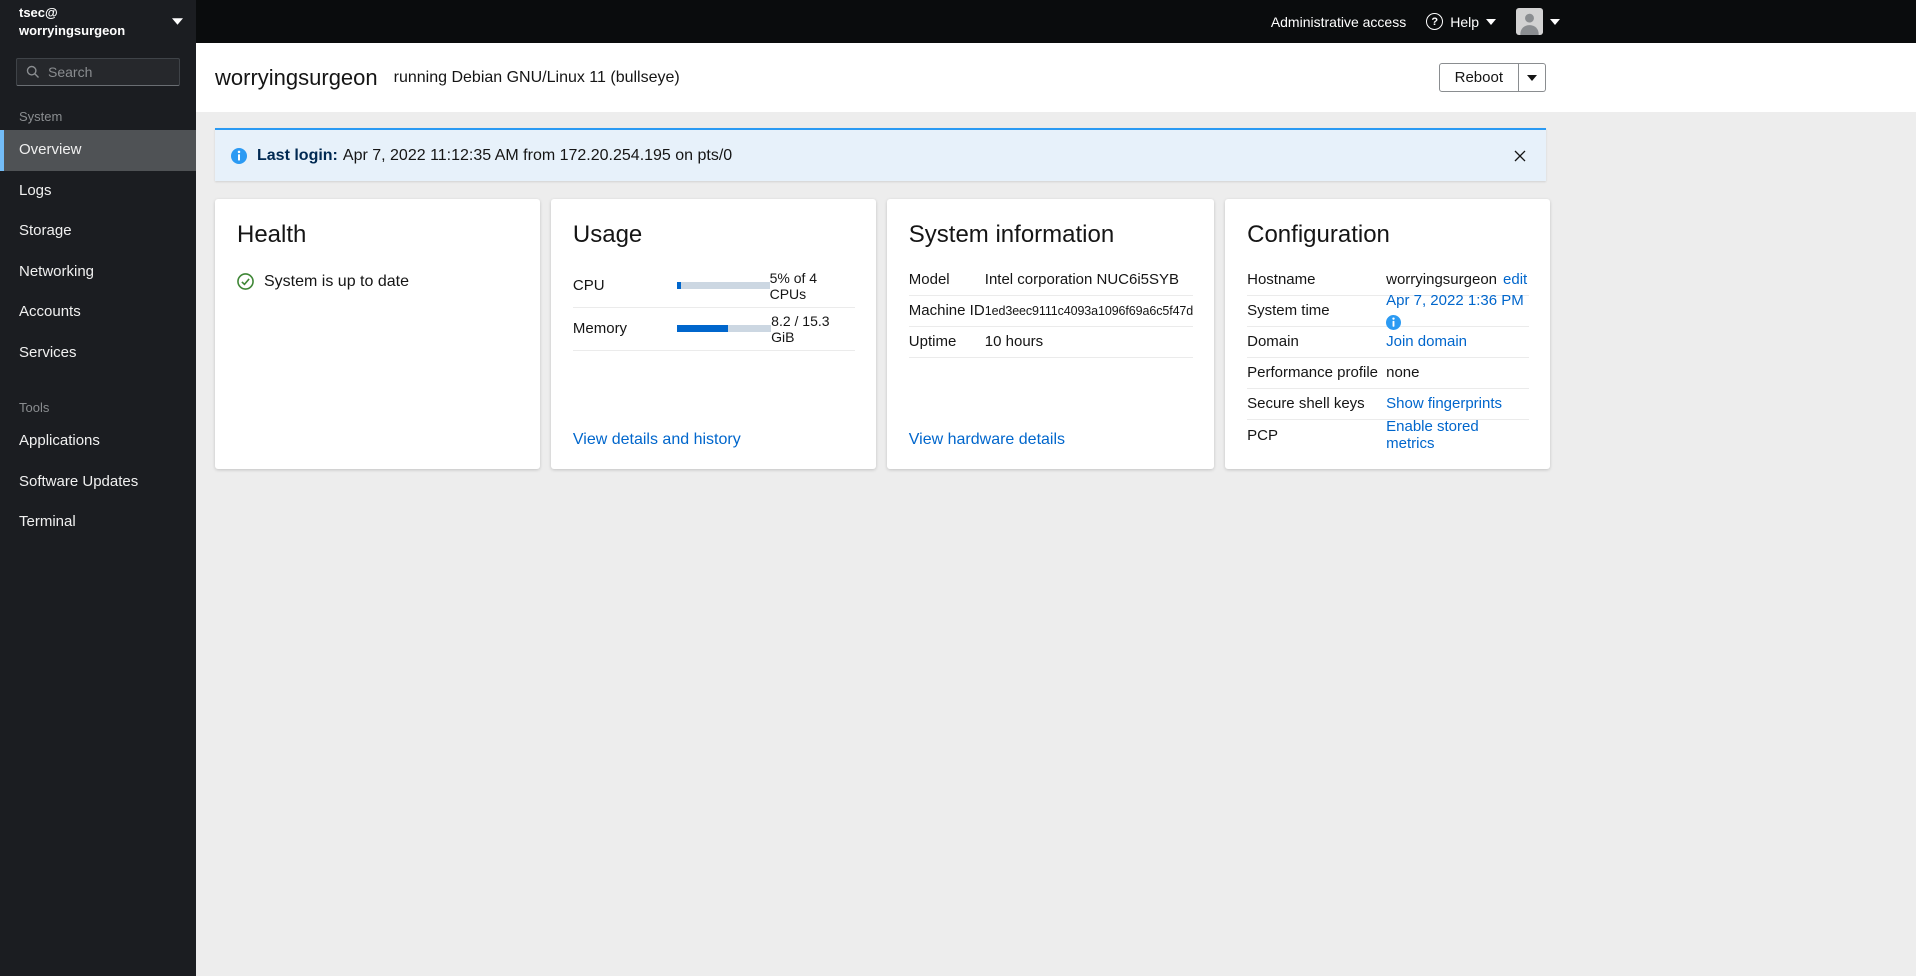  Describe the element at coordinates (98, 482) in the screenshot. I see `sidebar-item-software-updates: Software Updates` at that location.